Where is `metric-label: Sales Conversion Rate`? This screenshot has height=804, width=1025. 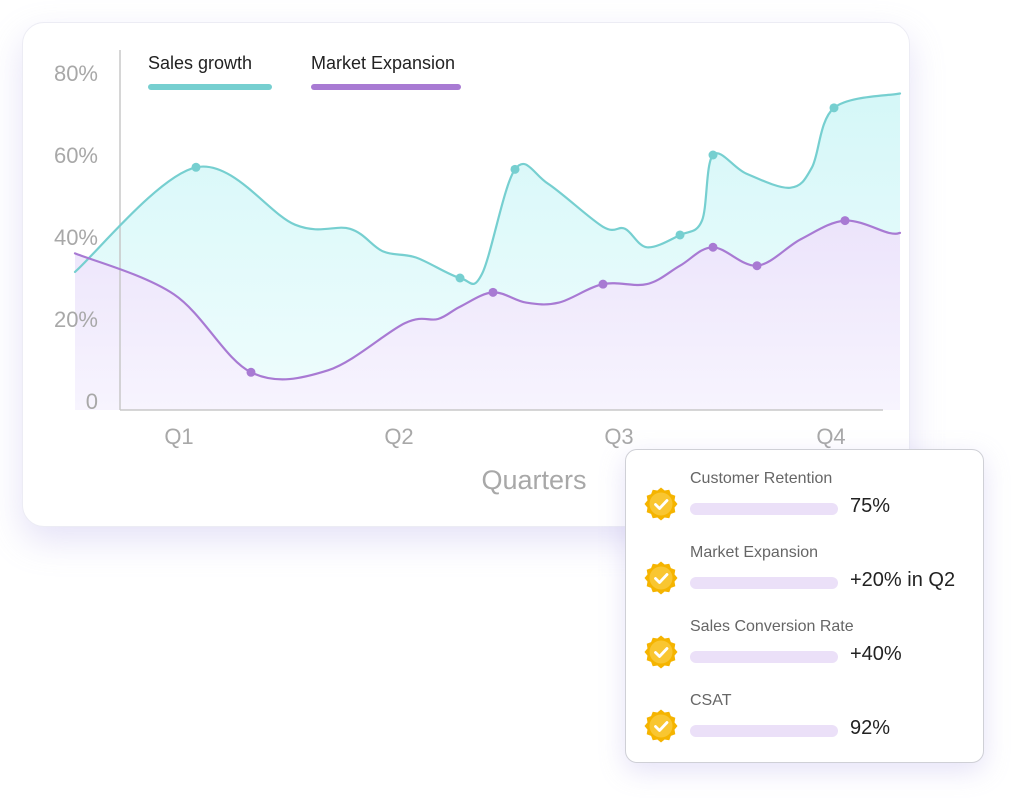
metric-label: Sales Conversion Rate is located at coordinates (772, 626).